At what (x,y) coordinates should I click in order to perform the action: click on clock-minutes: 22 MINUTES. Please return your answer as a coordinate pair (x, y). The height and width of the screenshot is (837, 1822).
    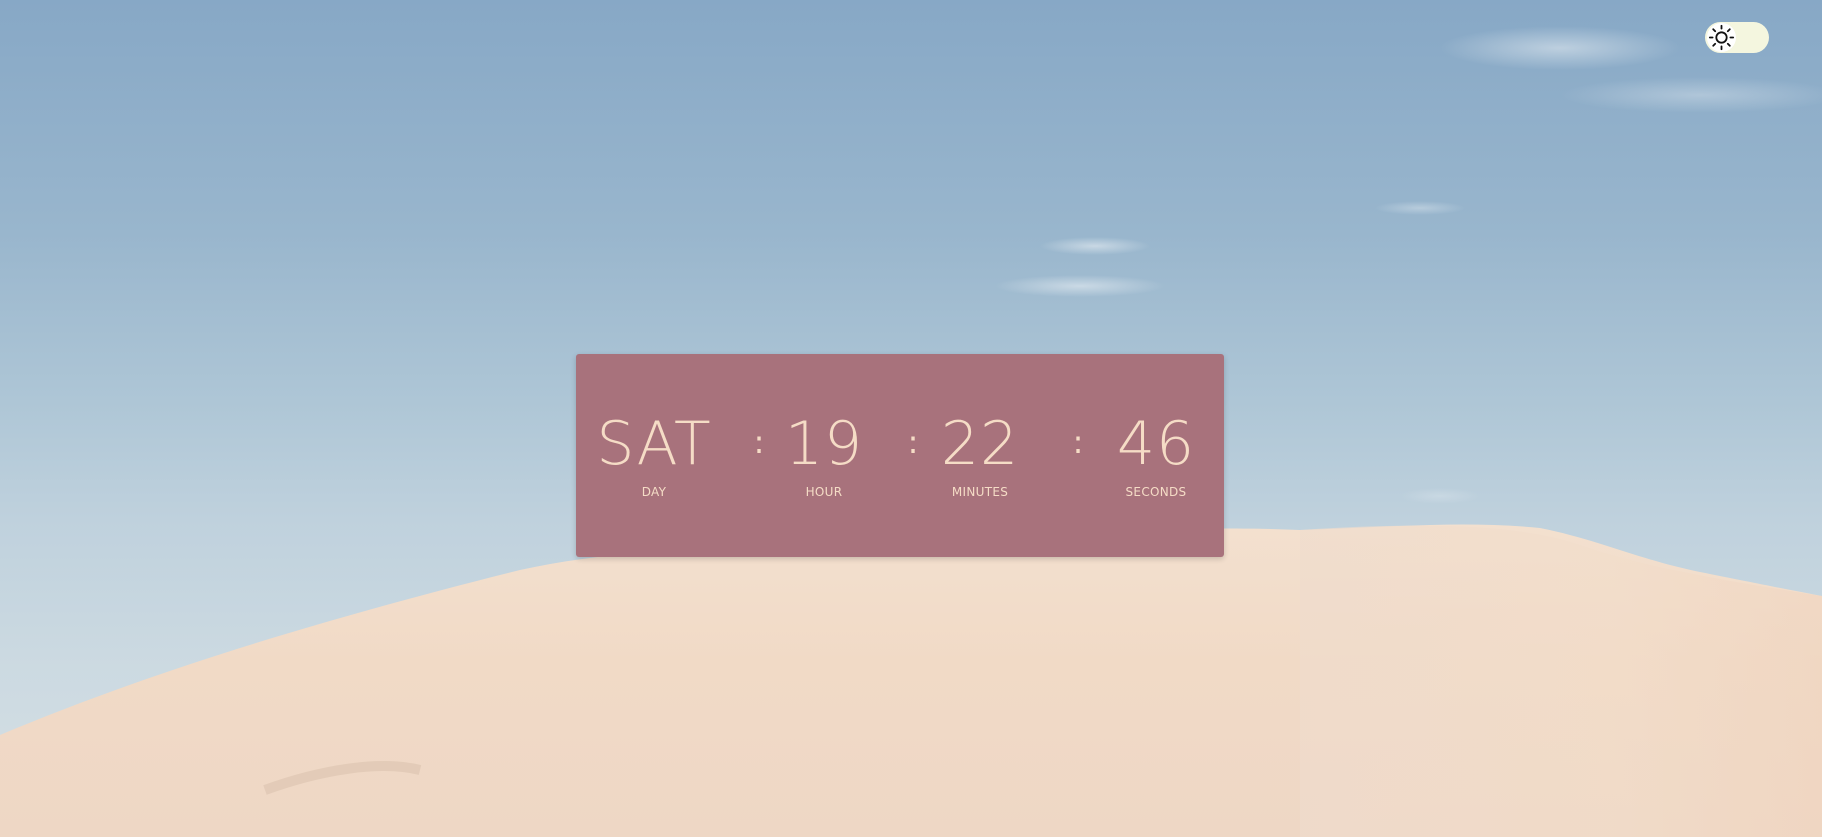
    Looking at the image, I should click on (980, 455).